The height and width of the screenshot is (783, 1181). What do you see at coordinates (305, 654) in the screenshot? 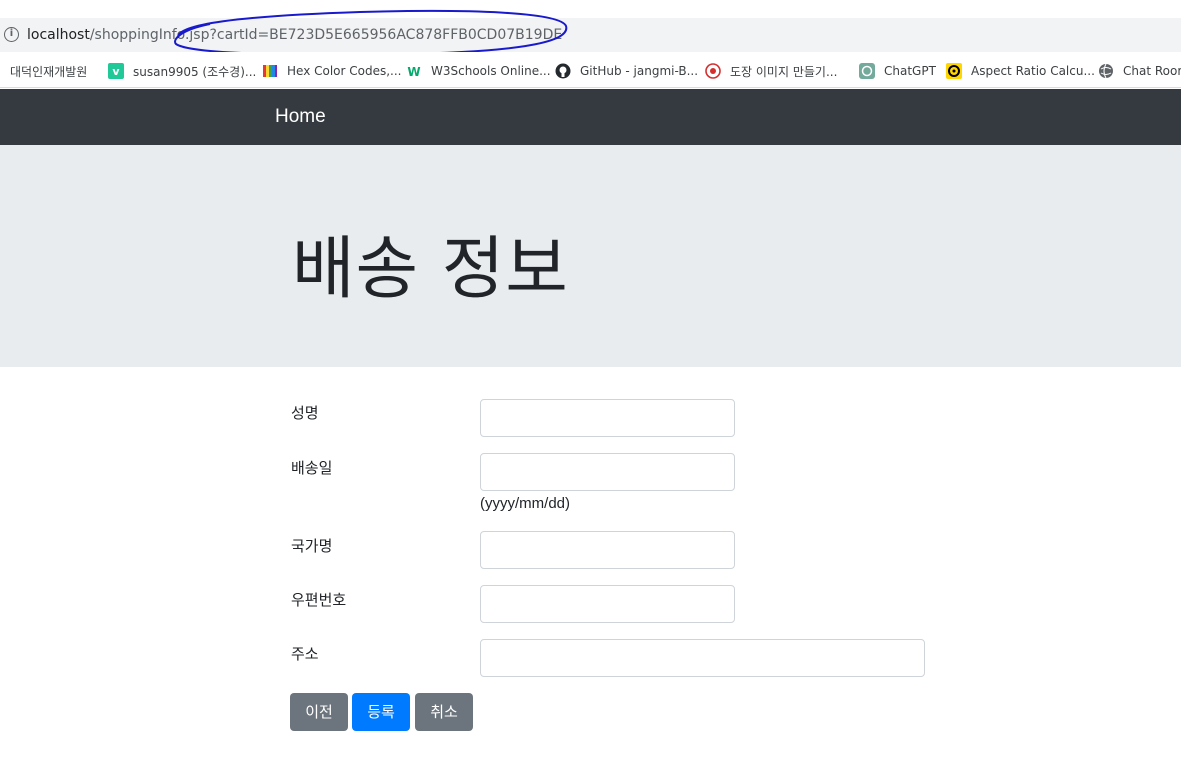
I see `address-label: 주소` at bounding box center [305, 654].